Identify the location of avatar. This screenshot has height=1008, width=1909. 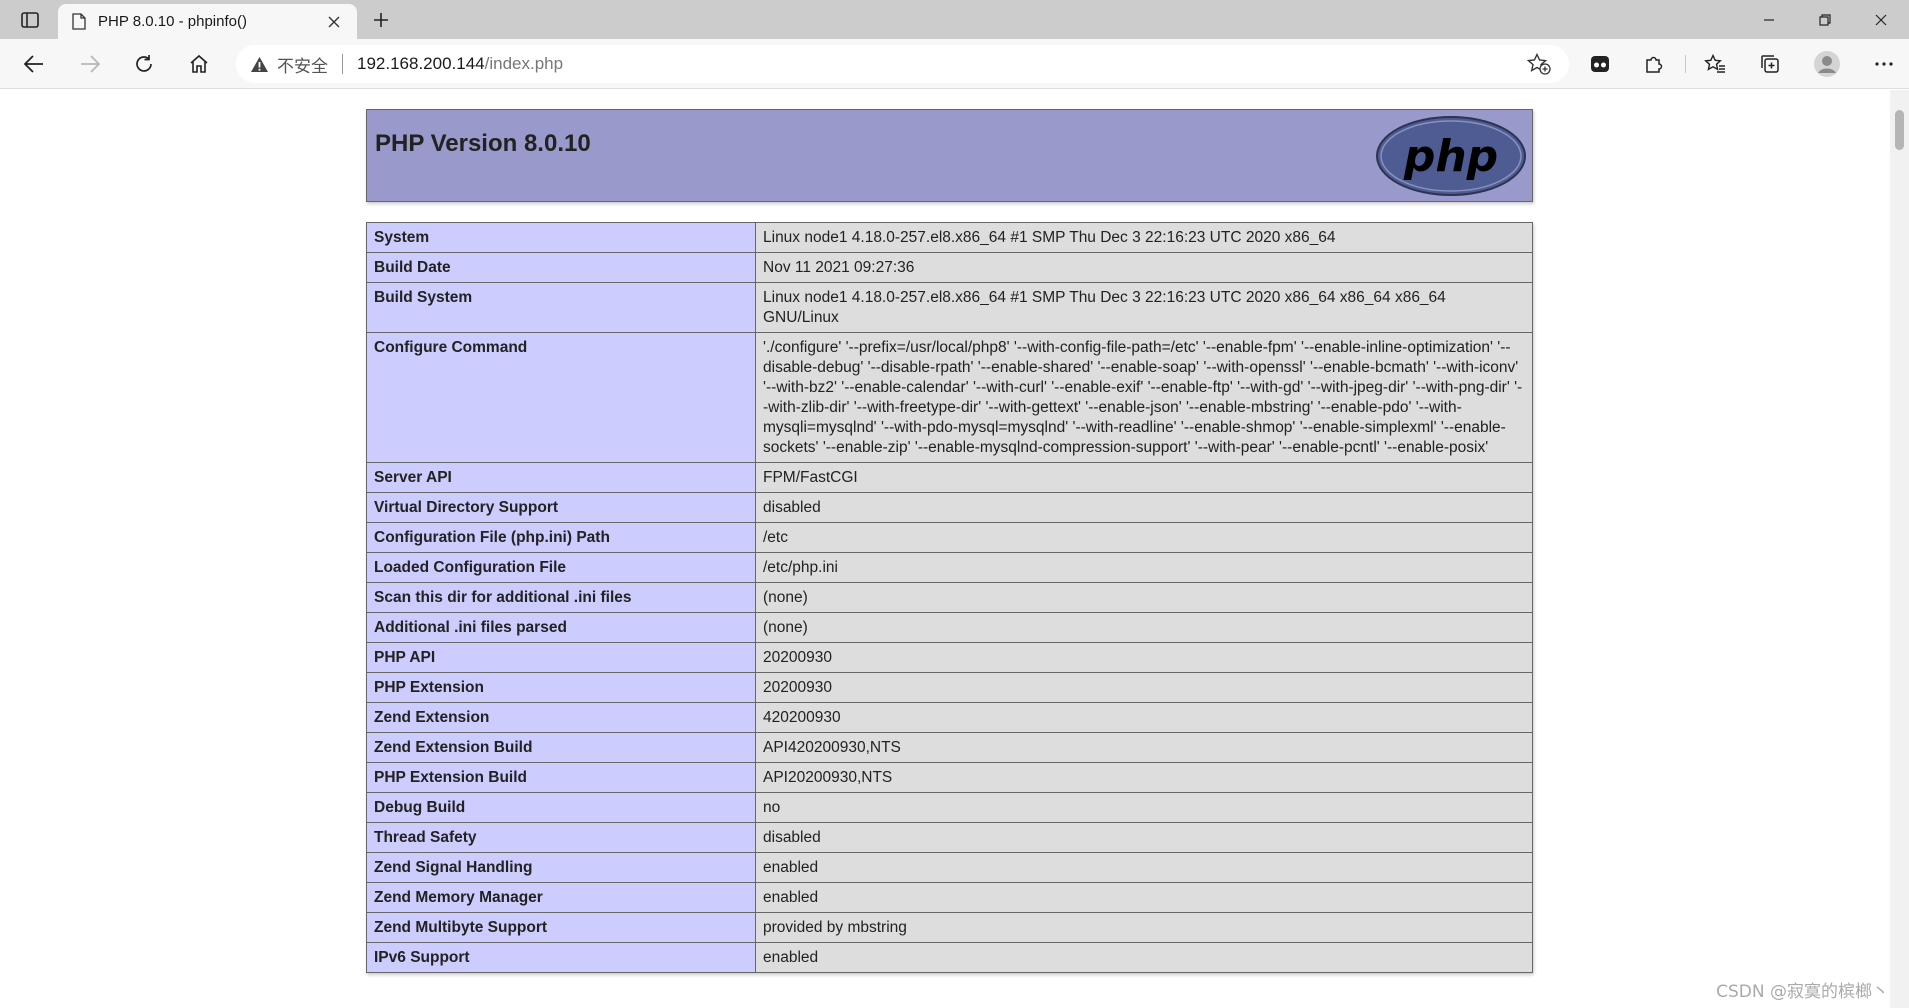
(1827, 64).